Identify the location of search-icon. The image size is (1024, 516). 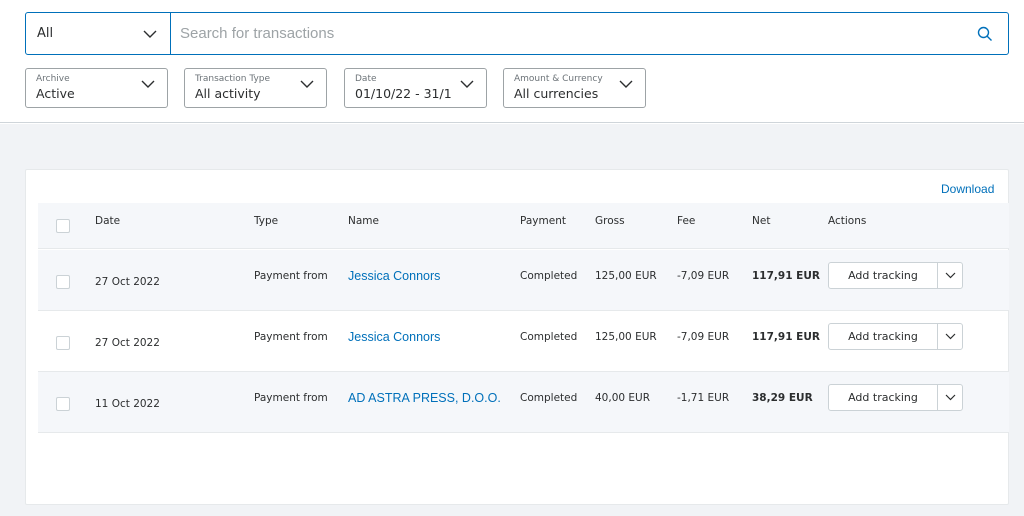
(984, 33).